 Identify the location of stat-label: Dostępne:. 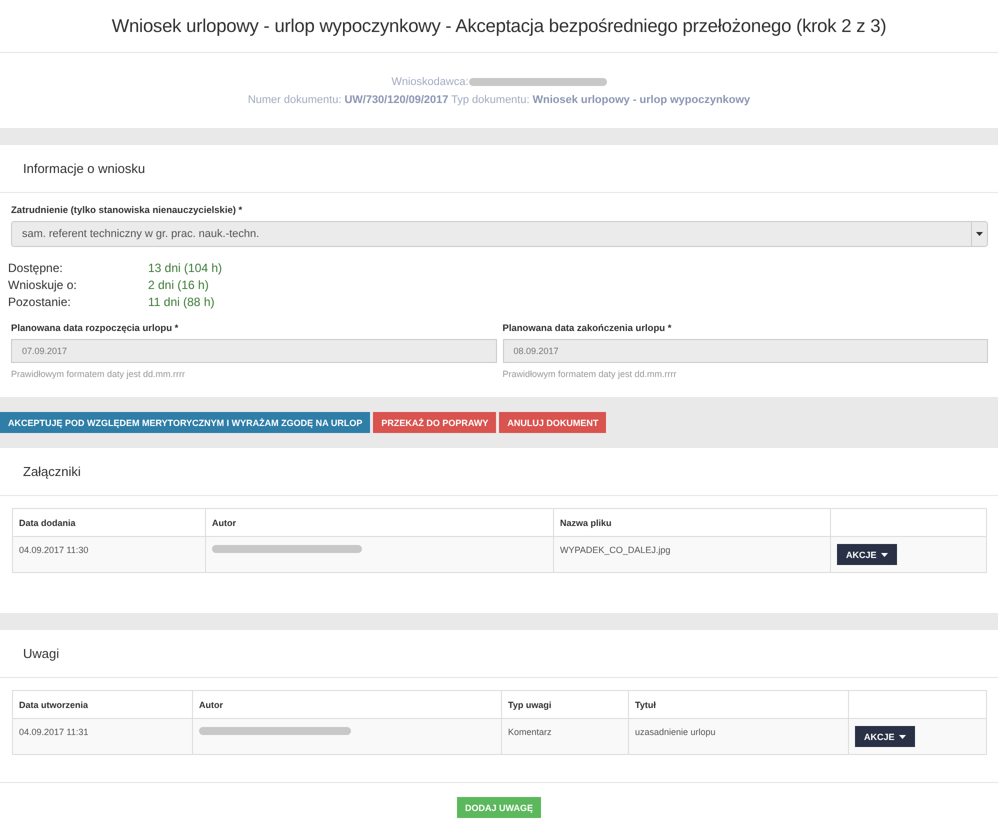
(36, 268).